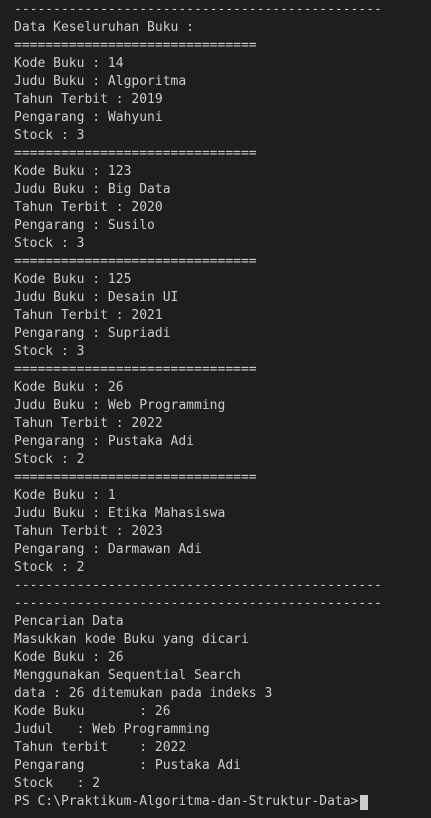 Image resolution: width=431 pixels, height=818 pixels. I want to click on output-line: Judu Buku : Etika Mahasiswa, so click(120, 513).